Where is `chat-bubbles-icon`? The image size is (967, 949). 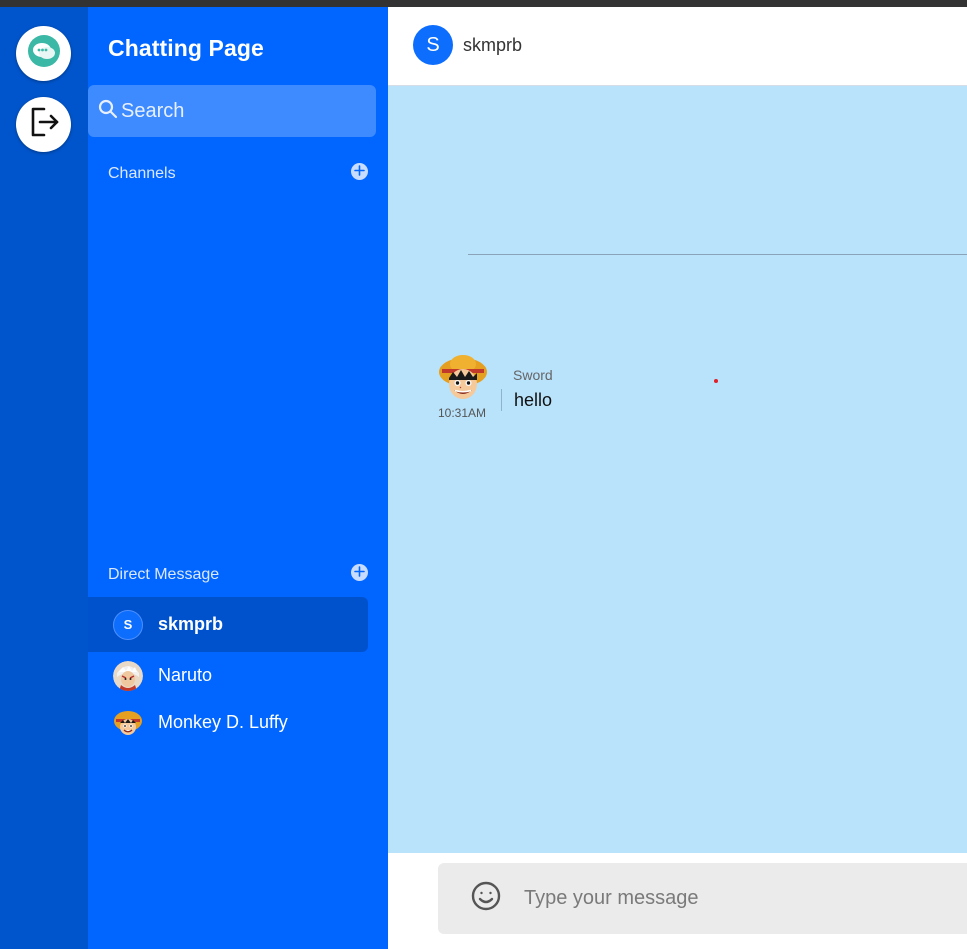 chat-bubbles-icon is located at coordinates (44, 53).